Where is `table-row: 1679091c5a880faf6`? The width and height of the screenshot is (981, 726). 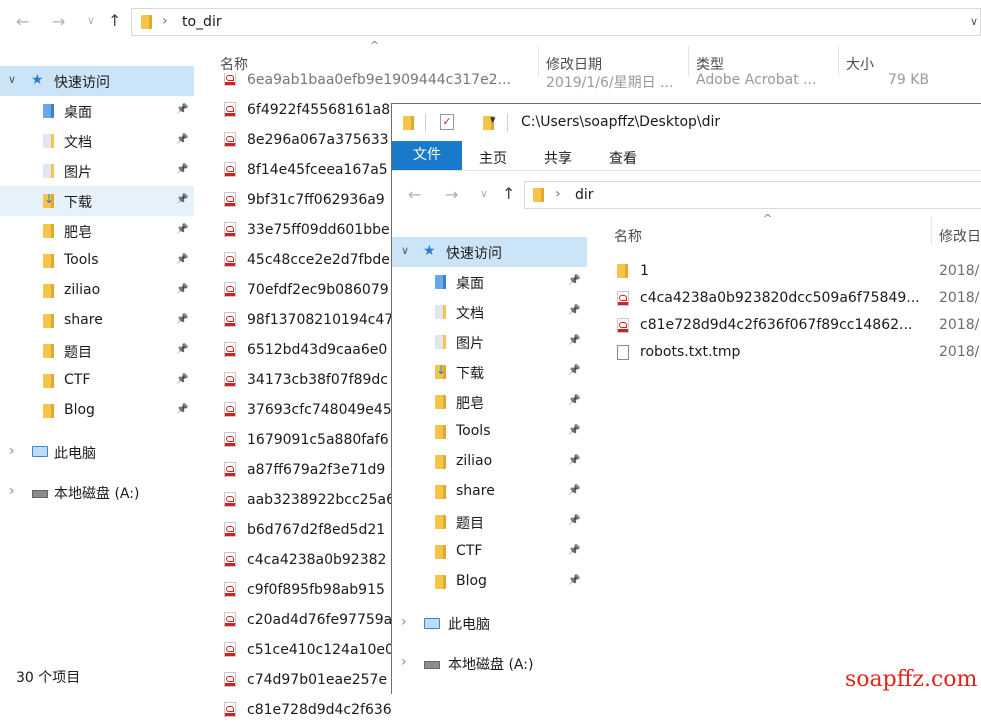 table-row: 1679091c5a880faf6 is located at coordinates (308, 441).